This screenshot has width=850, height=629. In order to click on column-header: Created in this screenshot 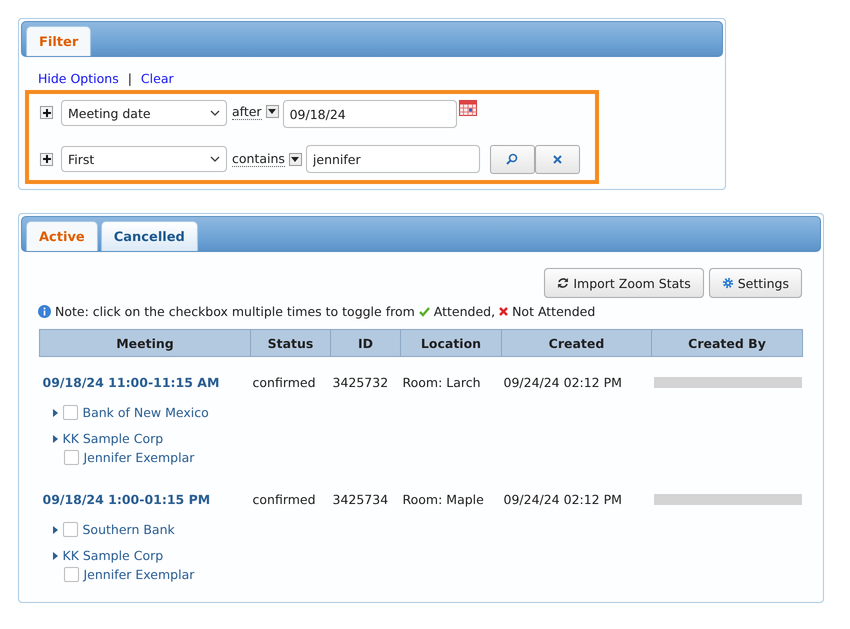, I will do `click(577, 343)`.